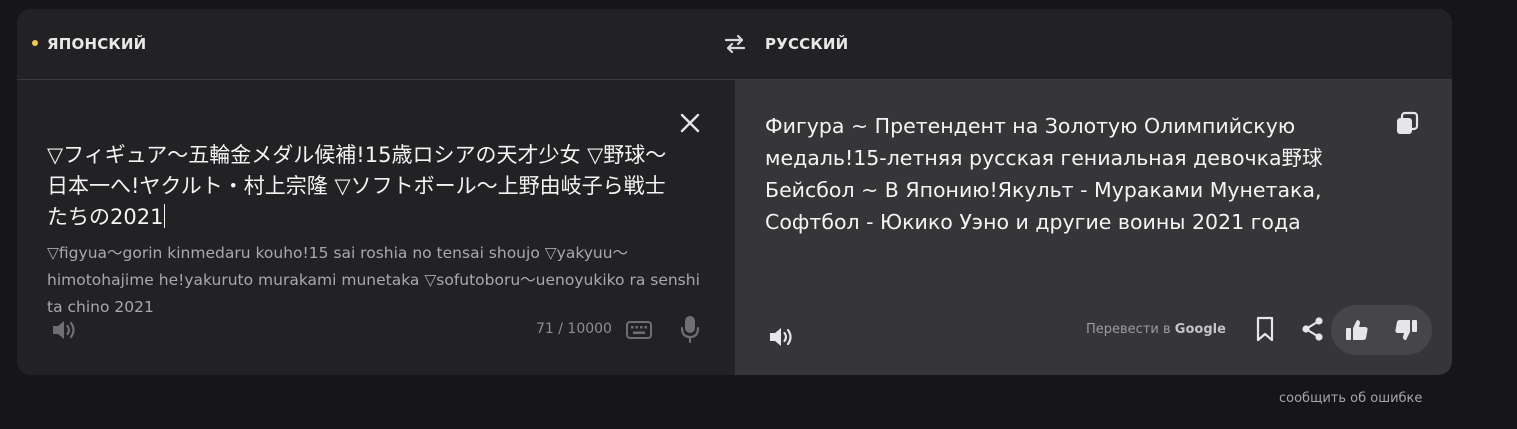 This screenshot has width=1517, height=429. I want to click on active-language-dot, so click(35, 43).